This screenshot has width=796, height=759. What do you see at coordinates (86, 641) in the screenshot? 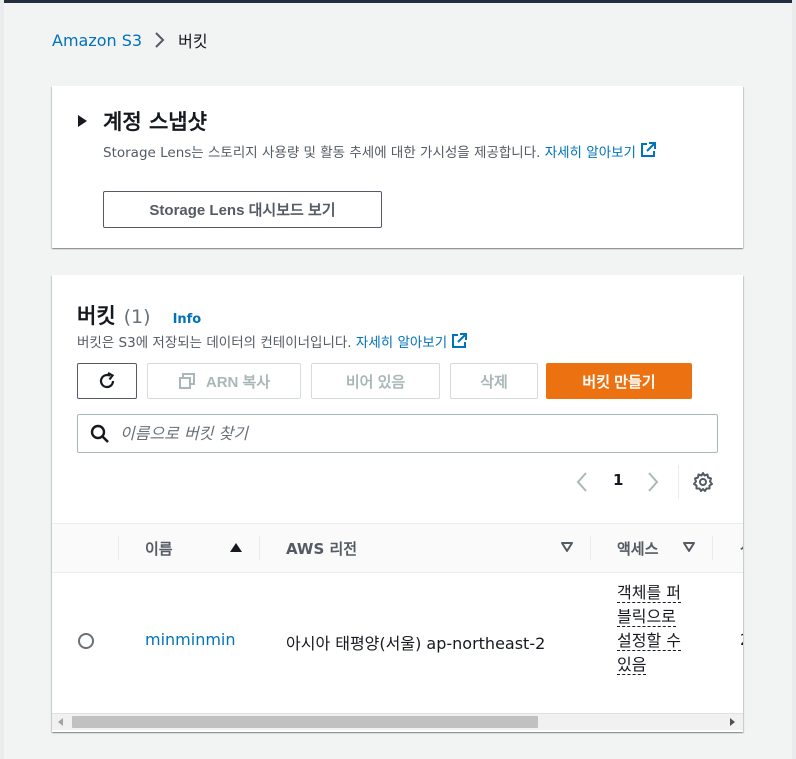
I see `row-select-radio` at bounding box center [86, 641].